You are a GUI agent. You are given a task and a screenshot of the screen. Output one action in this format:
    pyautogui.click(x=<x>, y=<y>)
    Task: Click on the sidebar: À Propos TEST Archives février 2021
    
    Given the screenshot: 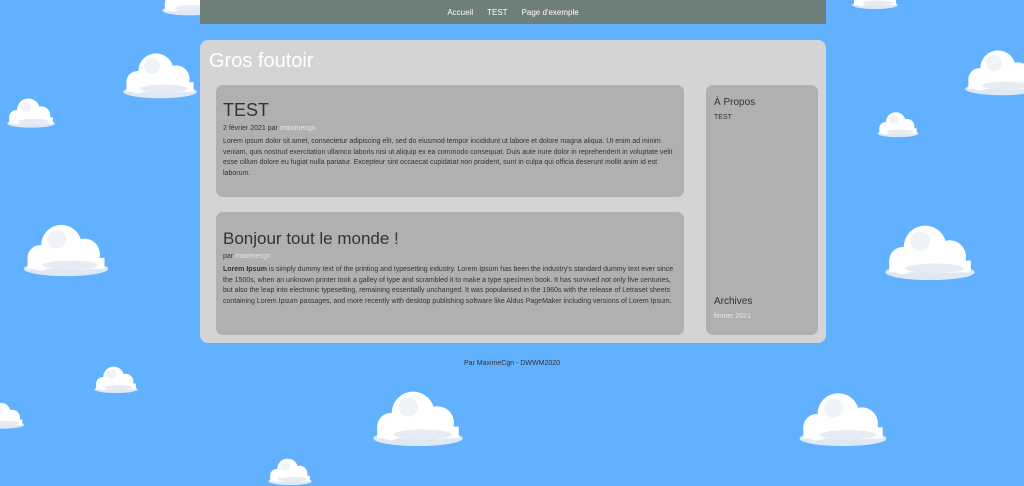 What is the action you would take?
    pyautogui.click(x=762, y=210)
    